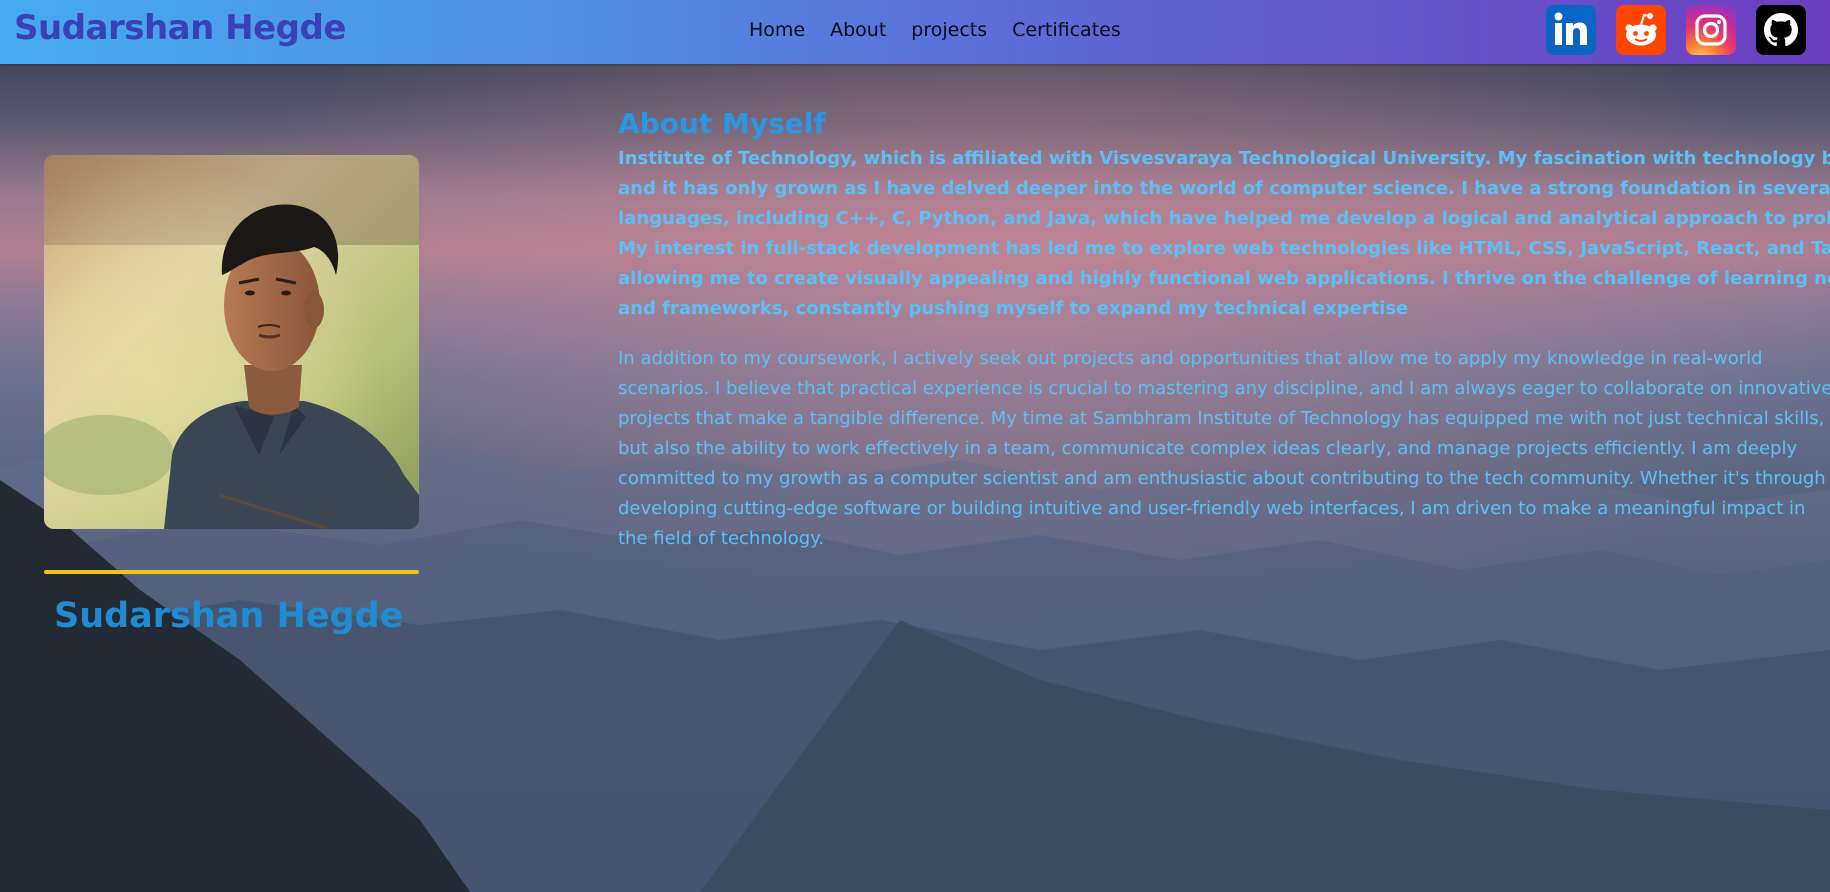  What do you see at coordinates (858, 30) in the screenshot?
I see `nav-about: About` at bounding box center [858, 30].